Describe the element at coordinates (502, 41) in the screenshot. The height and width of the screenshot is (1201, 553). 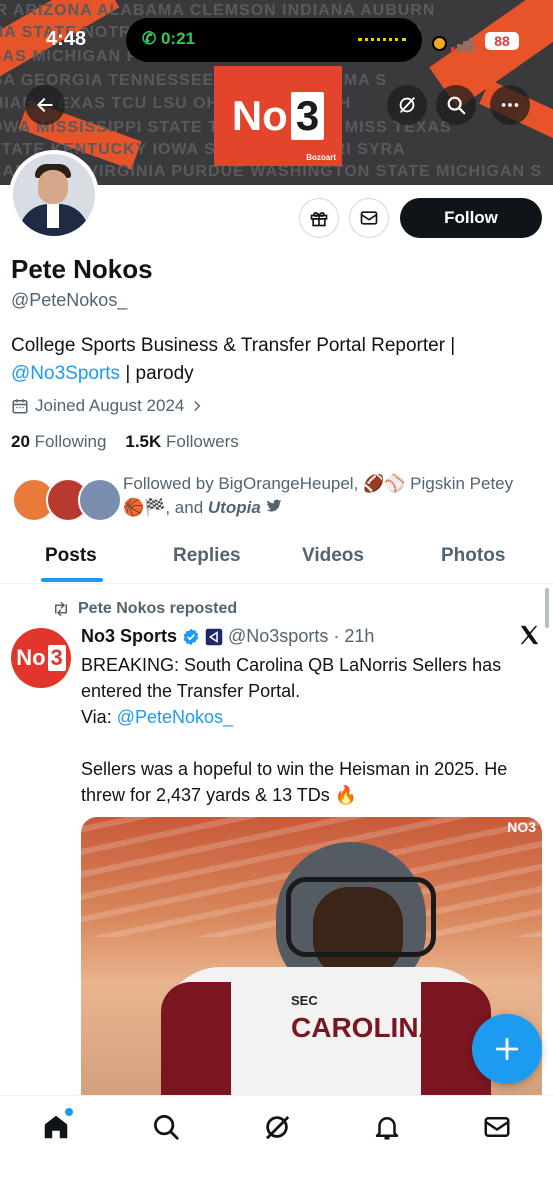
I see `battery-indicator: 88` at that location.